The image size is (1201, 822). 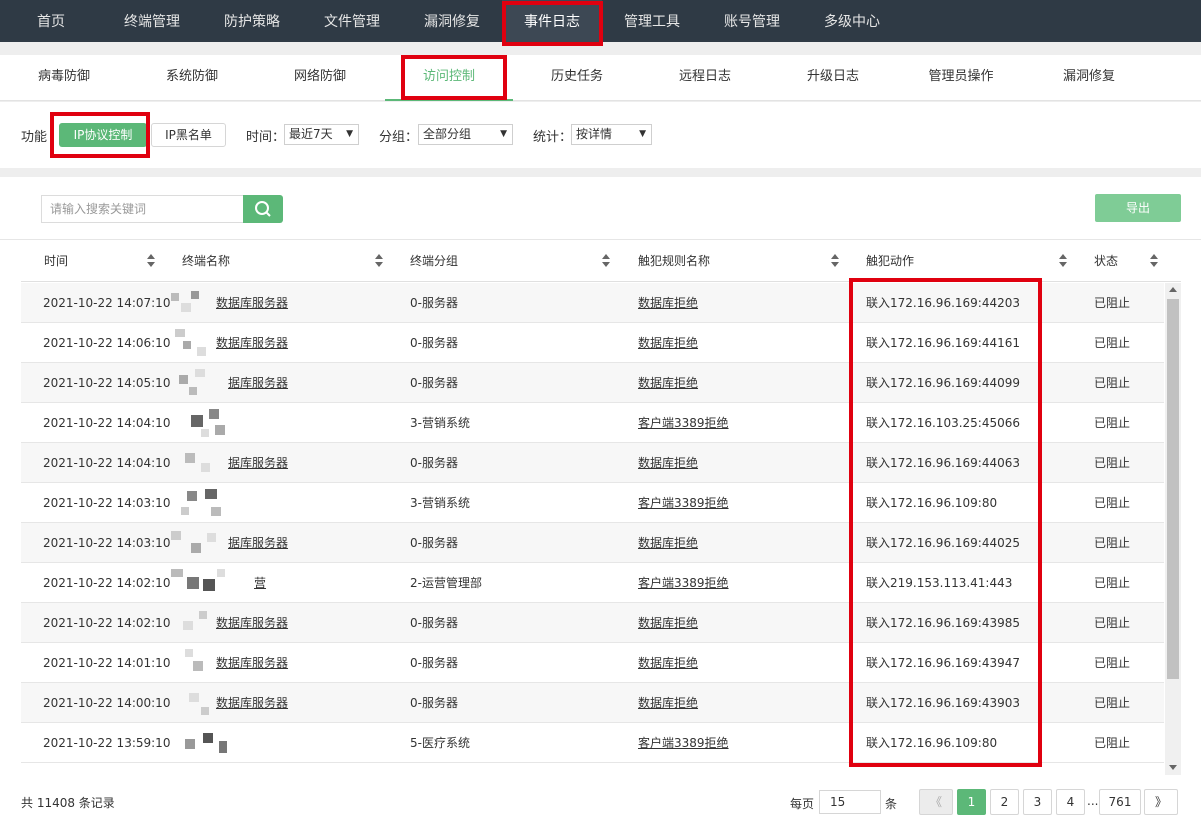 What do you see at coordinates (51, 21) in the screenshot?
I see `nav-home: 首页` at bounding box center [51, 21].